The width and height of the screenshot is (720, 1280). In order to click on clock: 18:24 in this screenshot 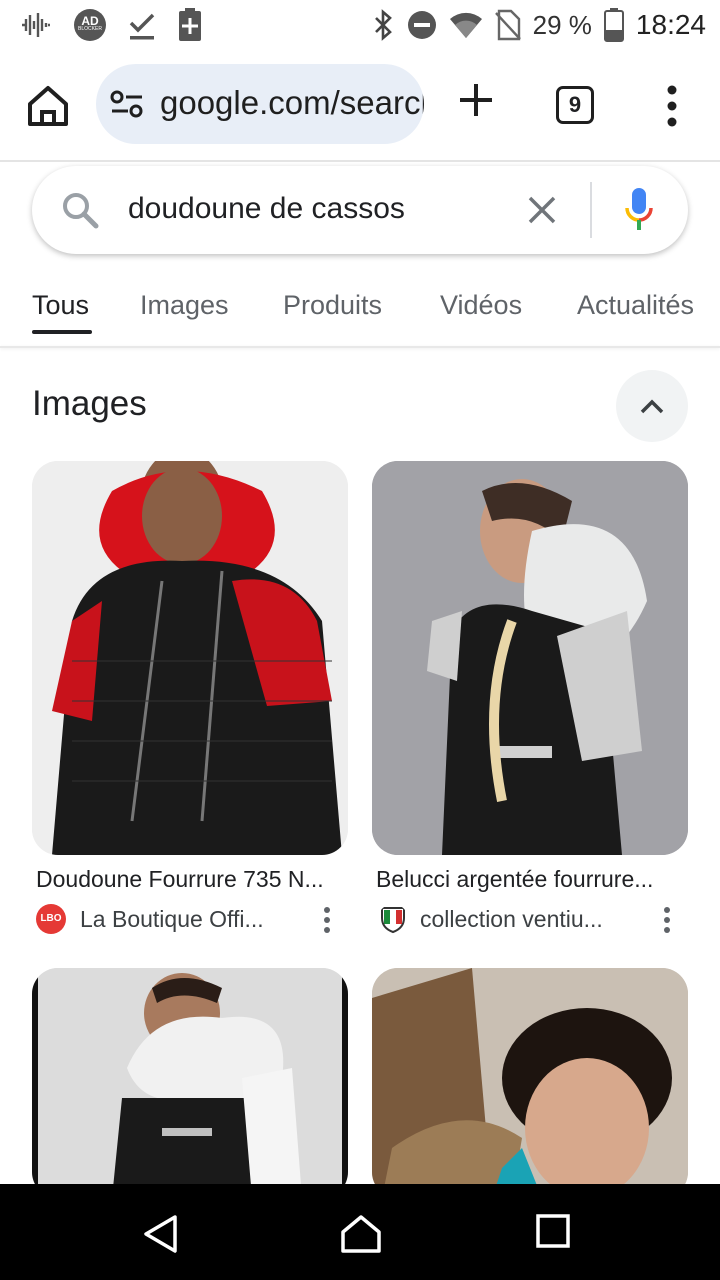, I will do `click(670, 24)`.